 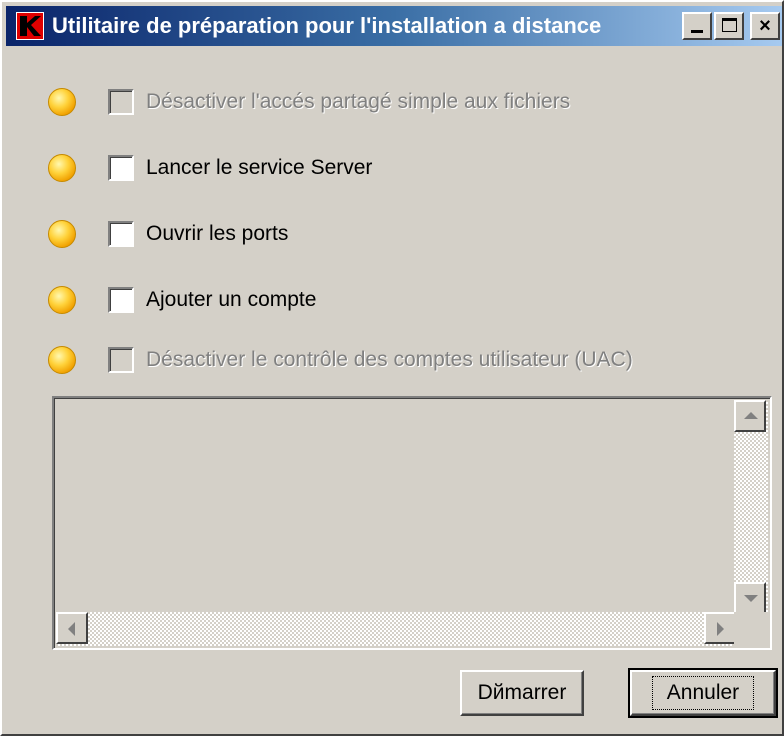 I want to click on scroll-left-button, so click(x=72, y=628).